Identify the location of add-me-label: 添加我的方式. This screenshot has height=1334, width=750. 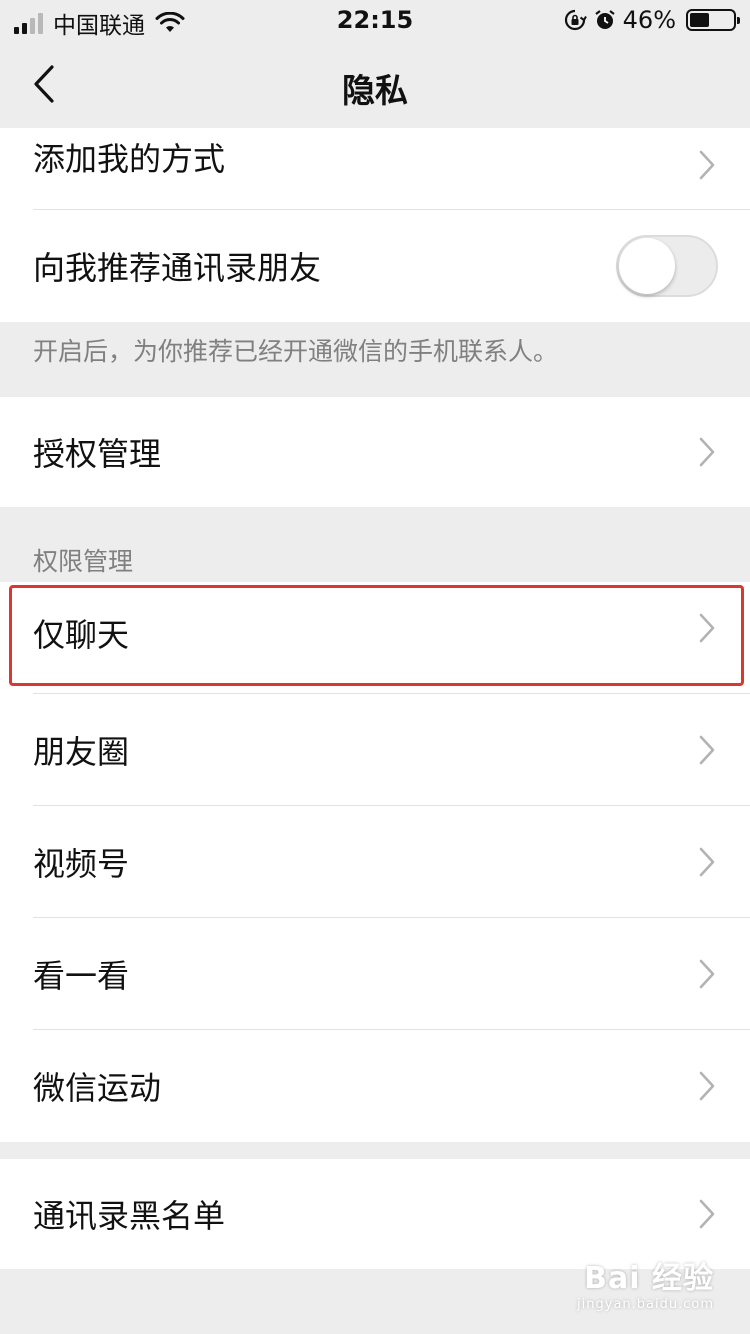
(129, 159).